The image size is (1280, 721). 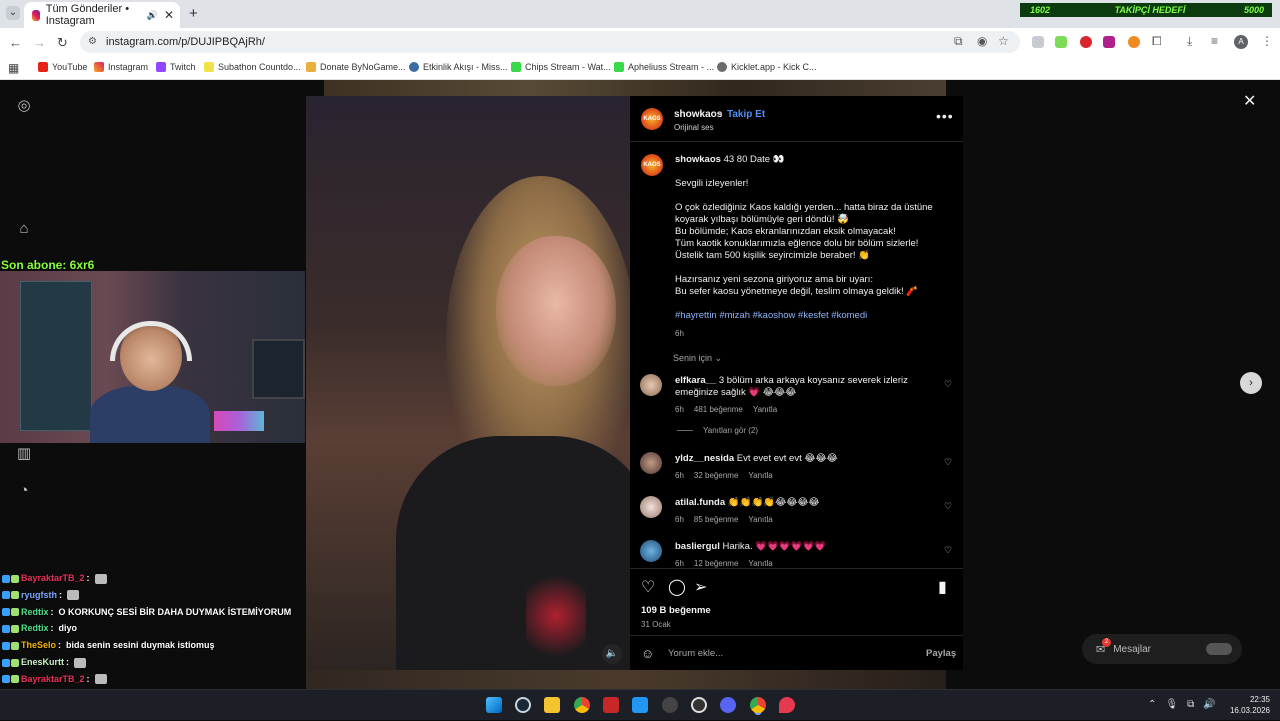 What do you see at coordinates (694, 127) in the screenshot?
I see `original-audio-link: Orijinal ses` at bounding box center [694, 127].